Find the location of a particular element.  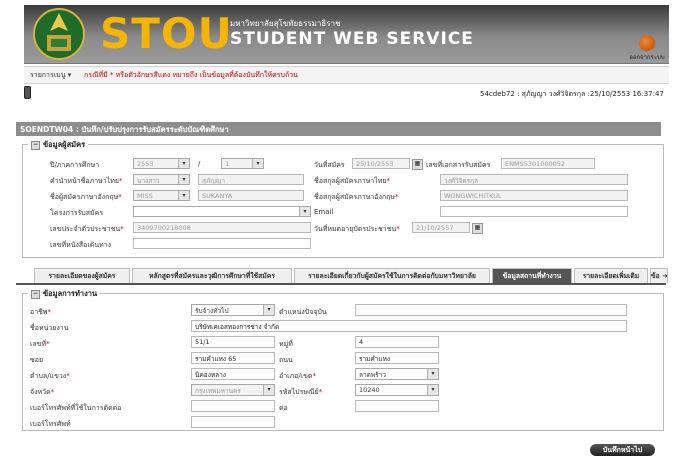

lastname-en-label-text: ชื่อสกุลผู้สมัครภาษาอังกฤษ is located at coordinates (354, 197).